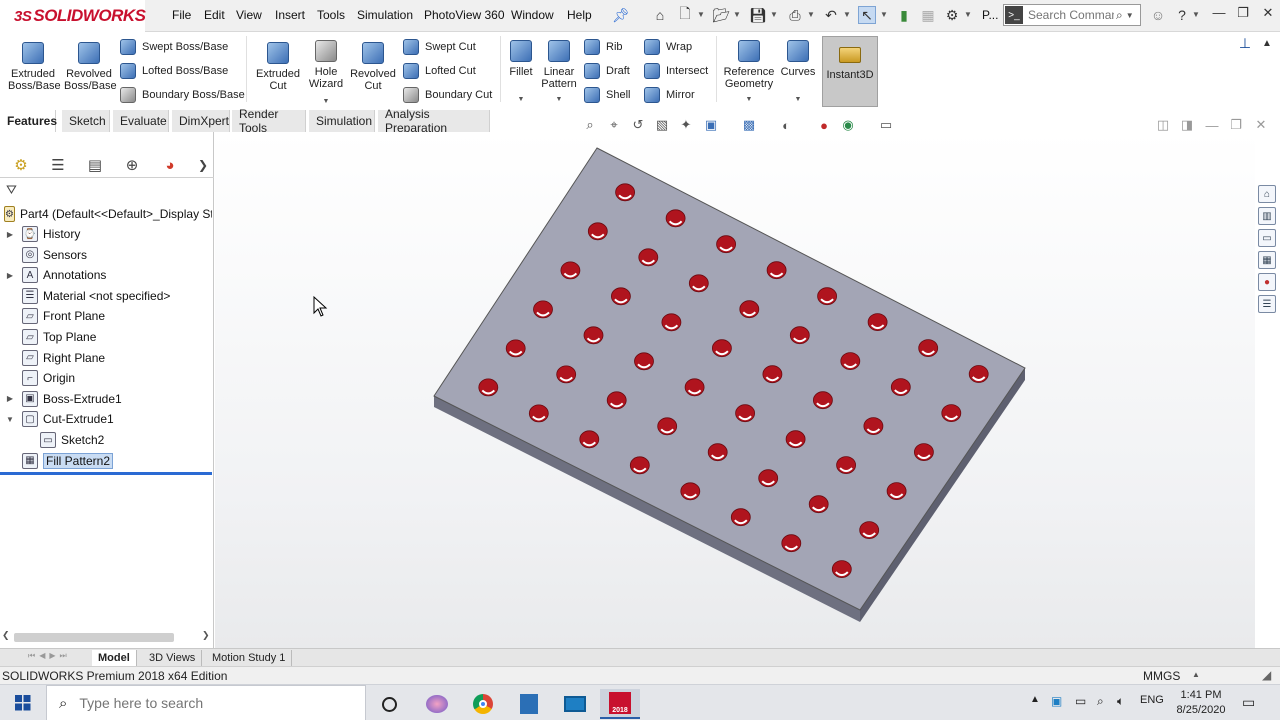 This screenshot has width=1280, height=720. Describe the element at coordinates (181, 15) in the screenshot. I see `menu-file: File` at that location.